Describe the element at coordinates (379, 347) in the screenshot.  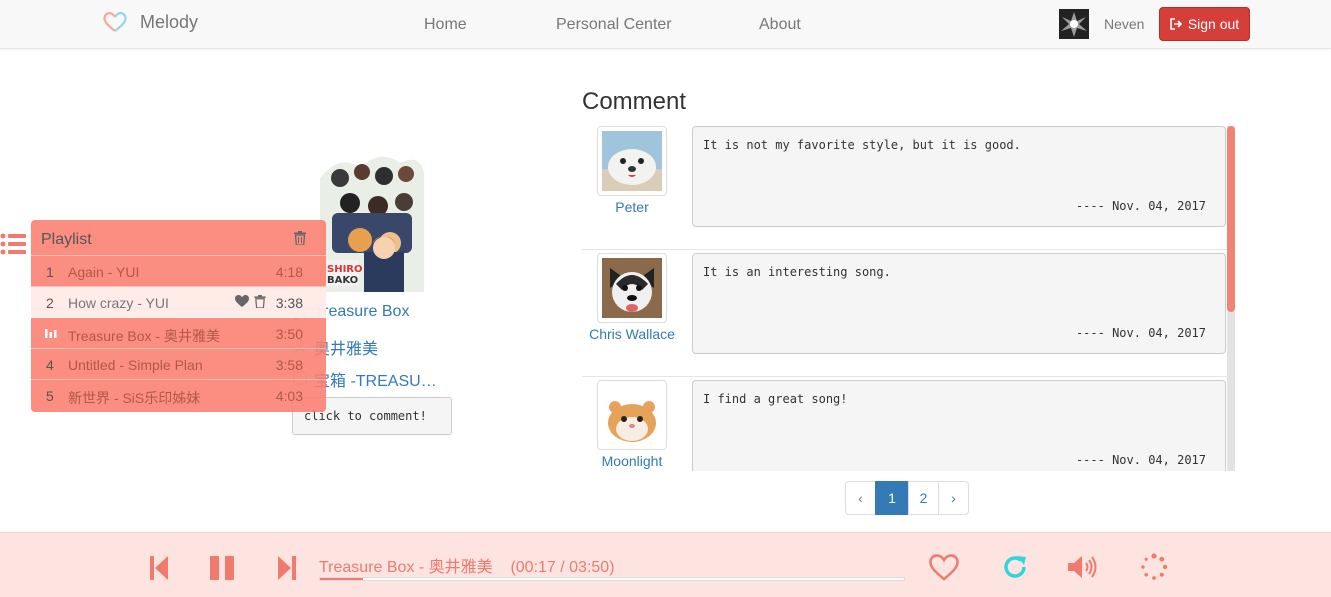
I see `song-artist: 奥井雅美` at that location.